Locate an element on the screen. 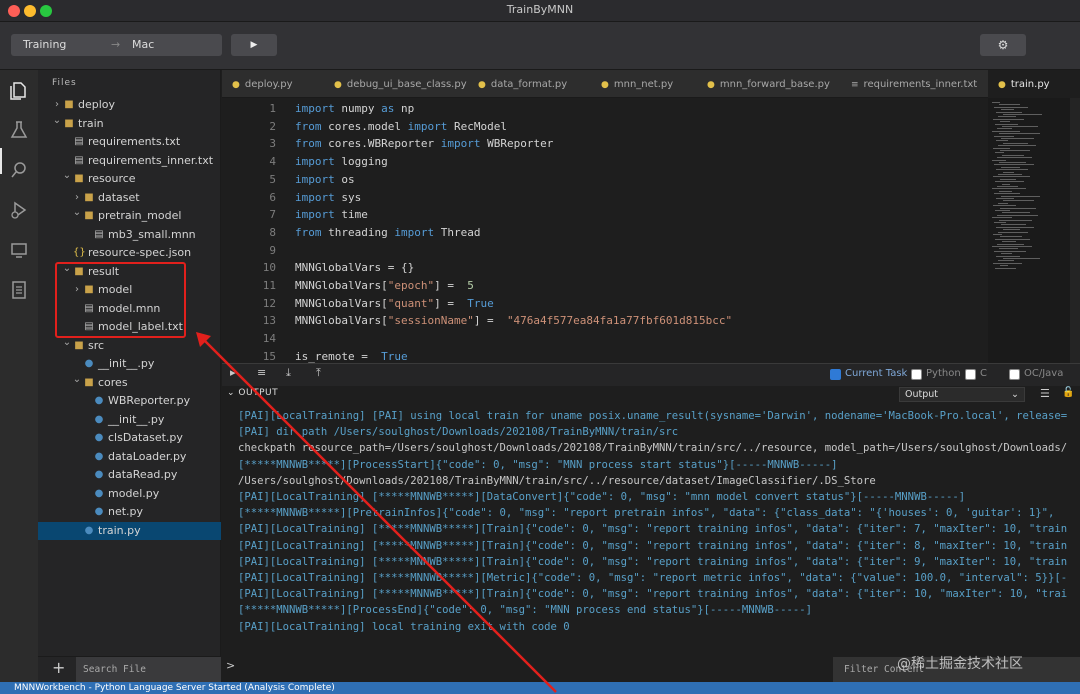 This screenshot has height=694, width=1080. tree-item: ● net.py is located at coordinates (129, 512).